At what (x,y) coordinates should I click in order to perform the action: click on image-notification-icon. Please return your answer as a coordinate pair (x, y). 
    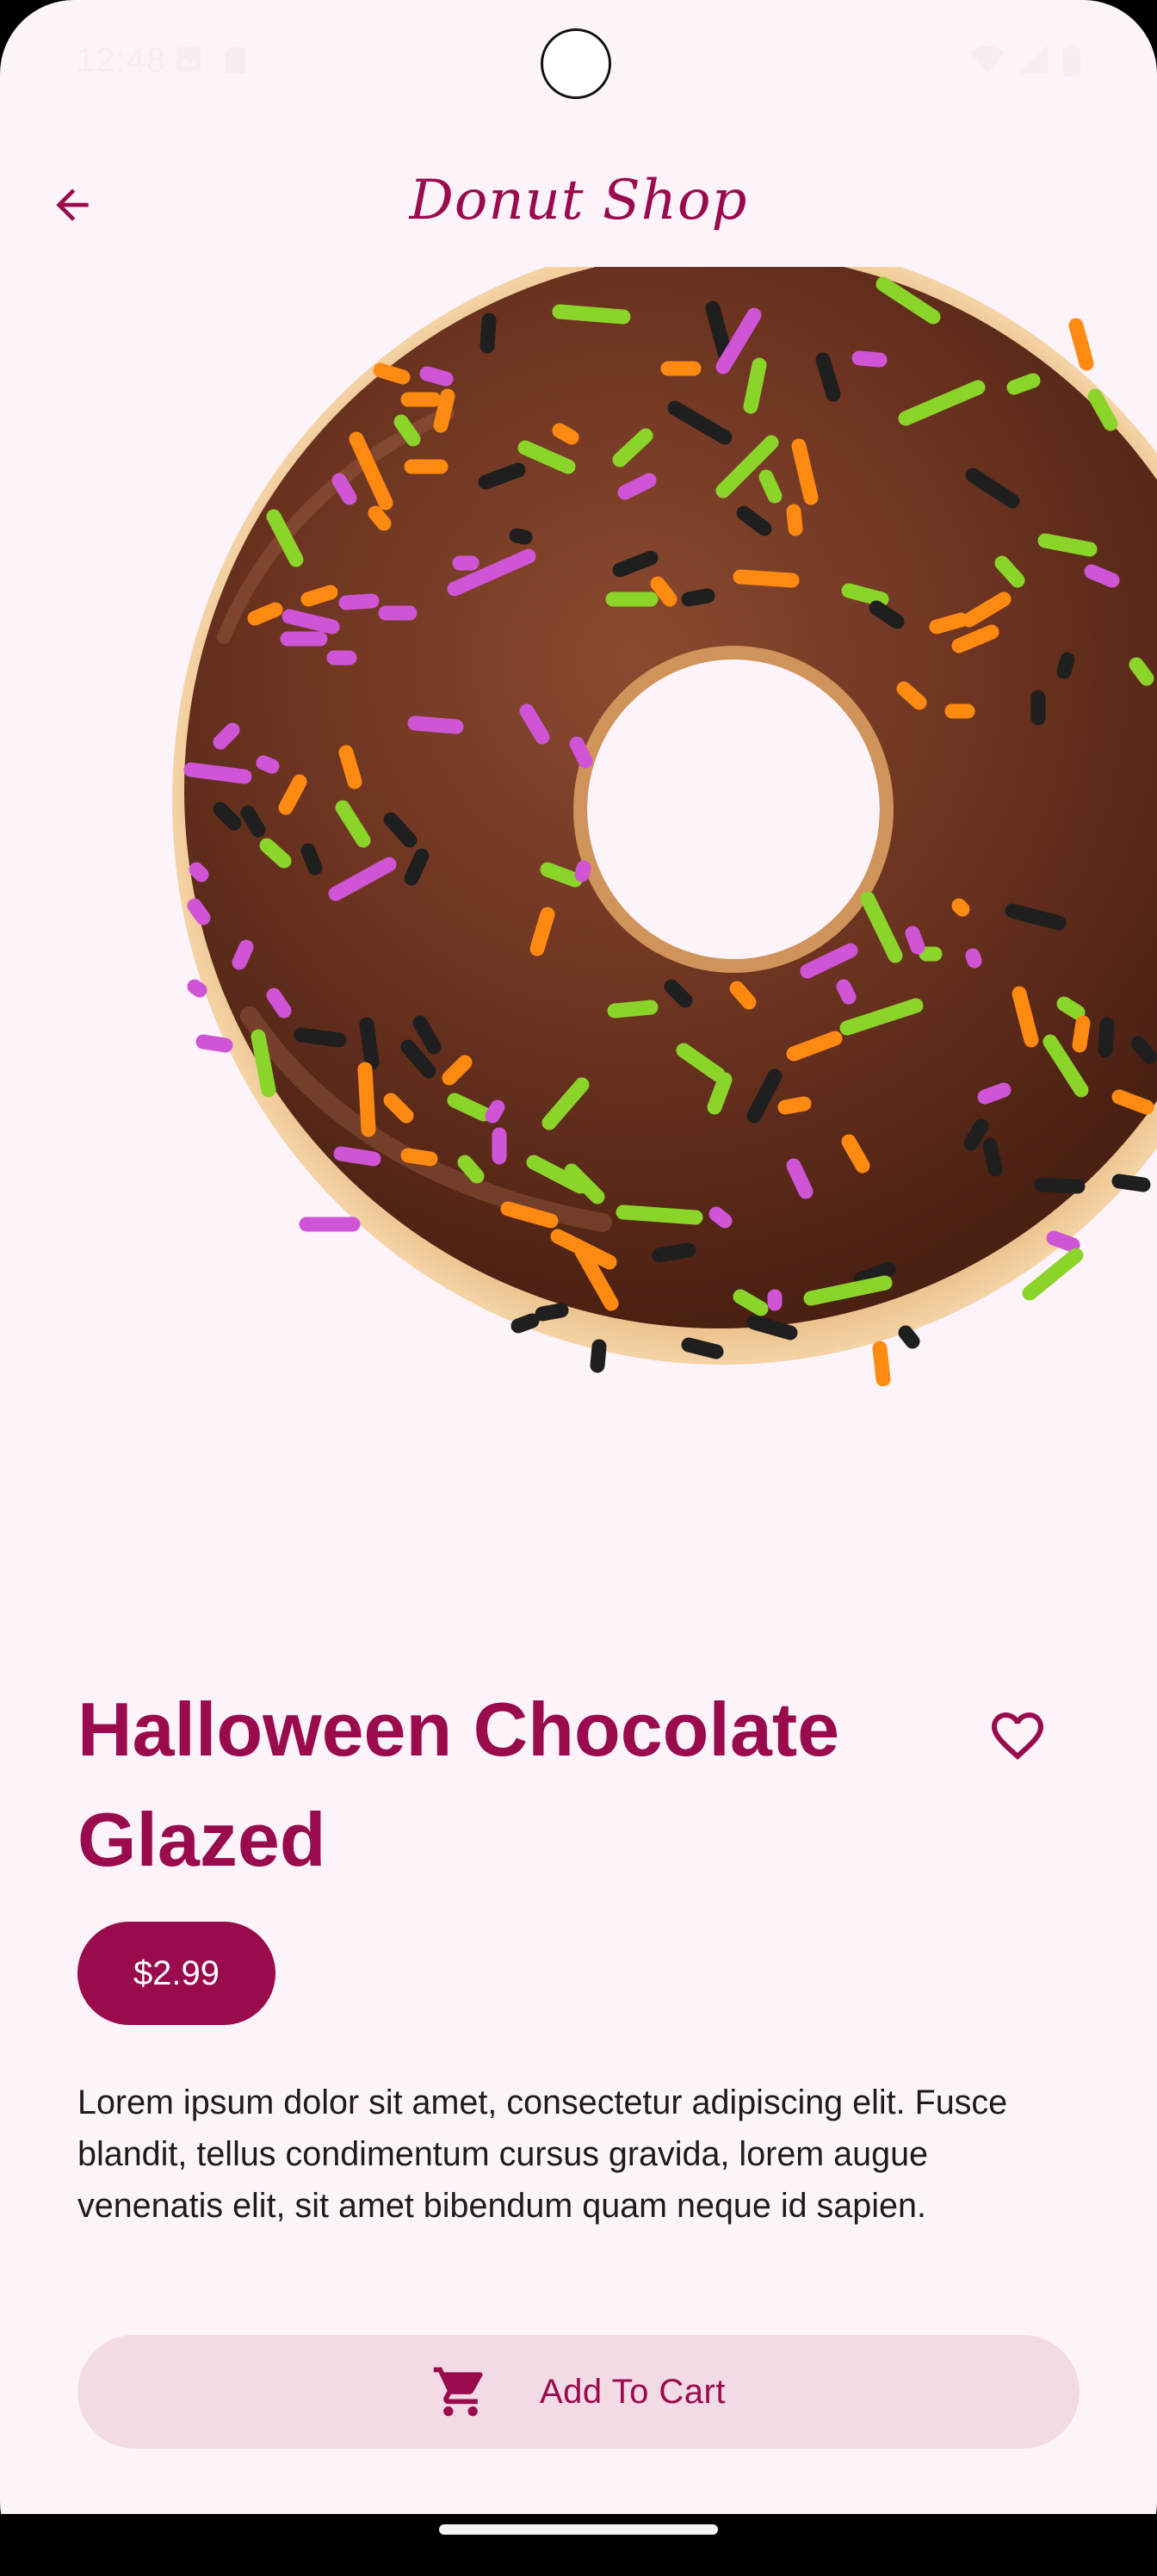
    Looking at the image, I should click on (189, 59).